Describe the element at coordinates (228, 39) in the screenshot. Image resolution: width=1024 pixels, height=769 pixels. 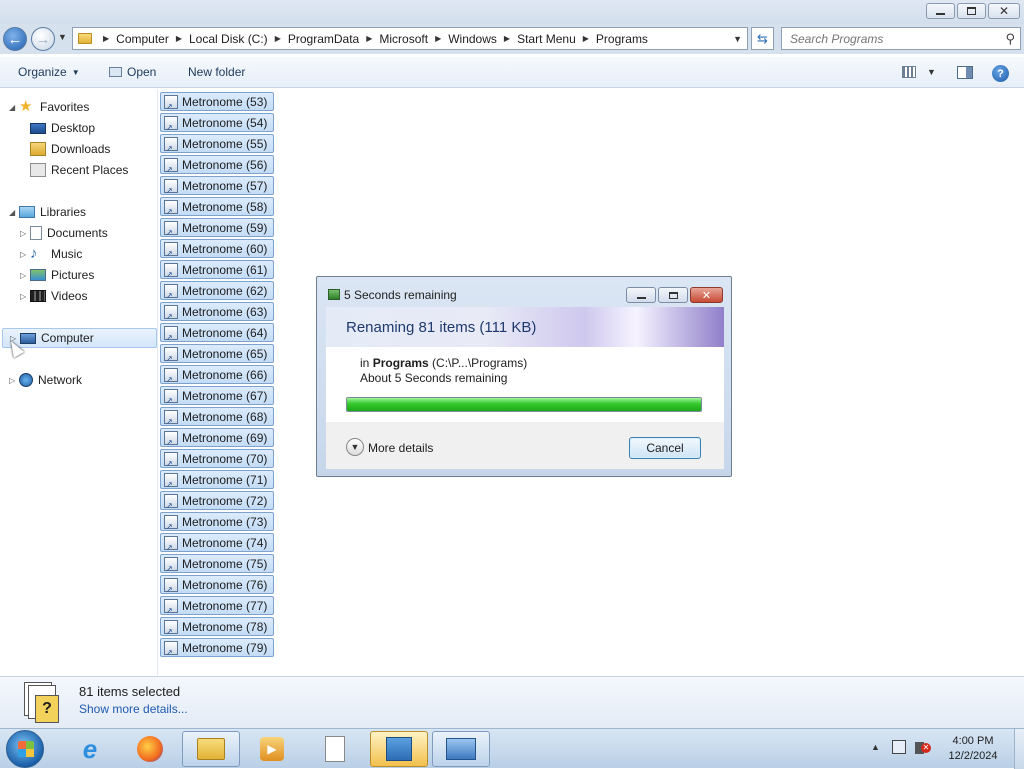
I see `breadcrumb-item: Local Disk (C:)` at that location.